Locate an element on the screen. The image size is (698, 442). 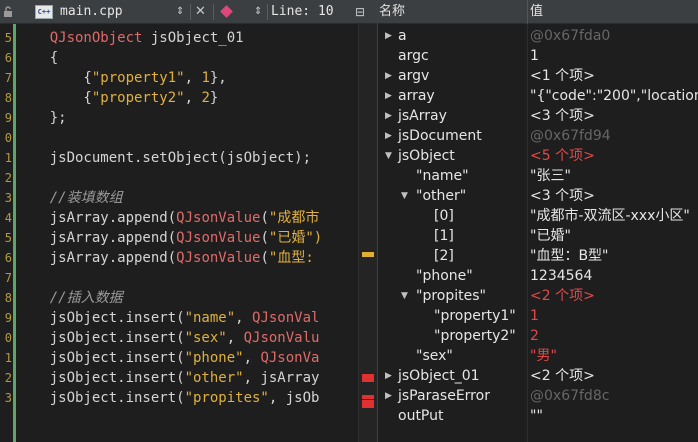
code-line: {"property1", 1}, is located at coordinates (121, 78).